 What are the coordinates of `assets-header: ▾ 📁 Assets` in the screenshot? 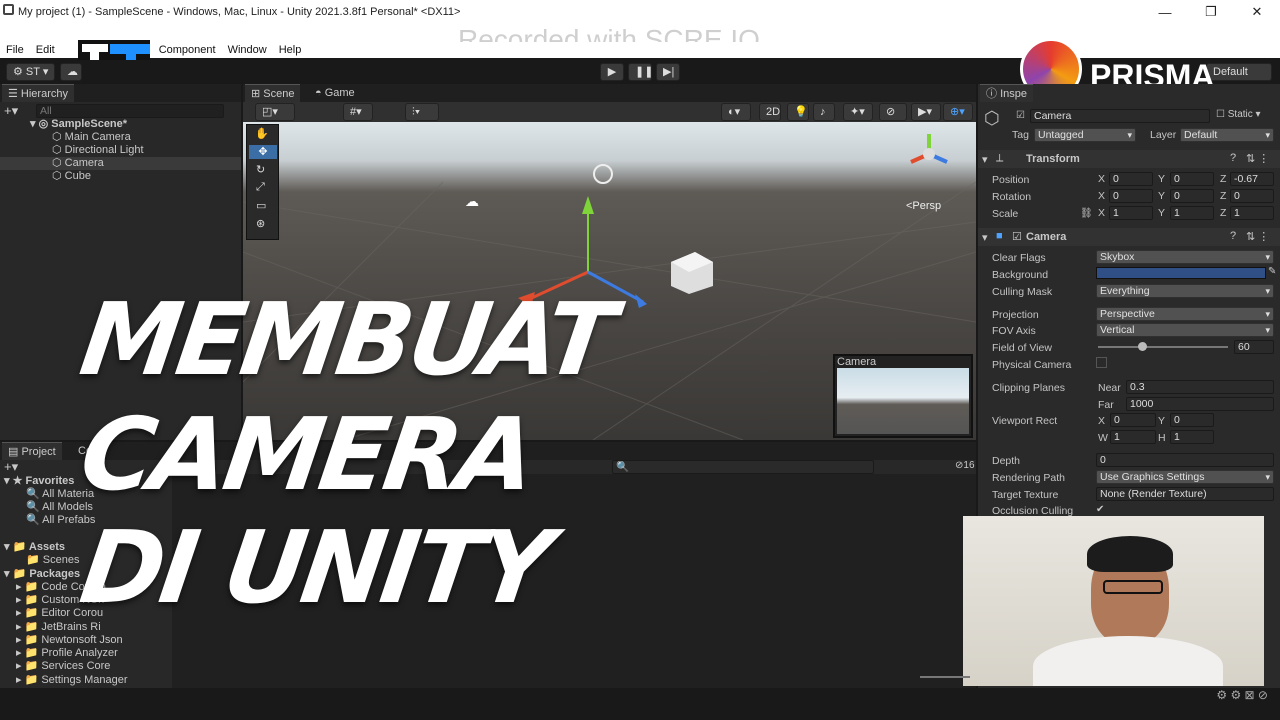 It's located at (34, 547).